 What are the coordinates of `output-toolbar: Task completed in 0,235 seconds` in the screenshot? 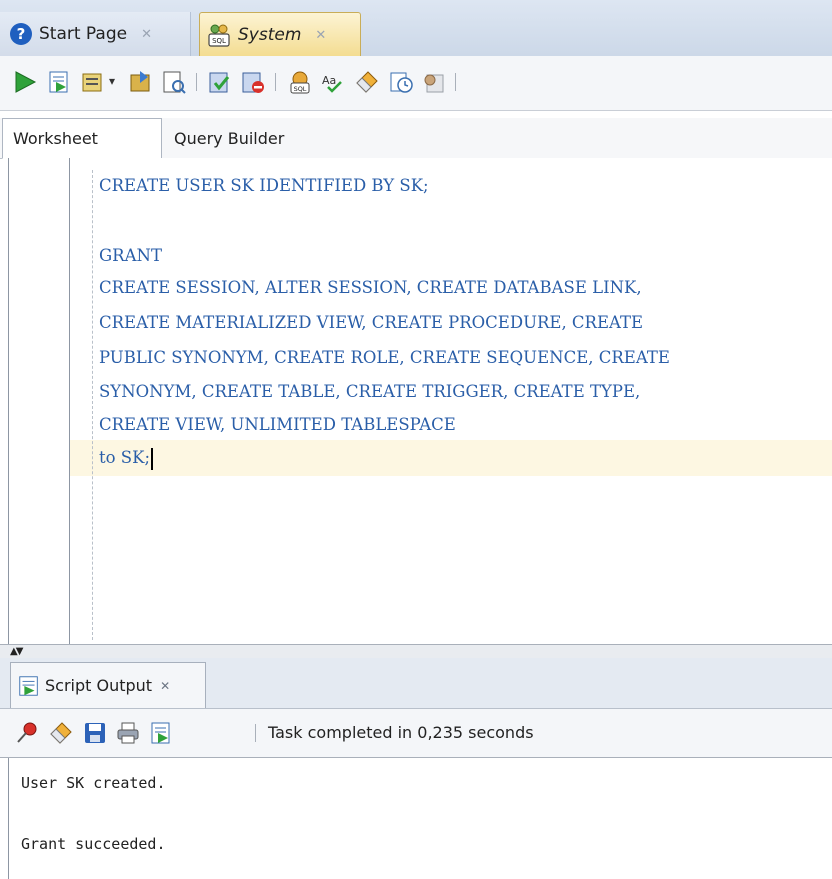 It's located at (416, 733).